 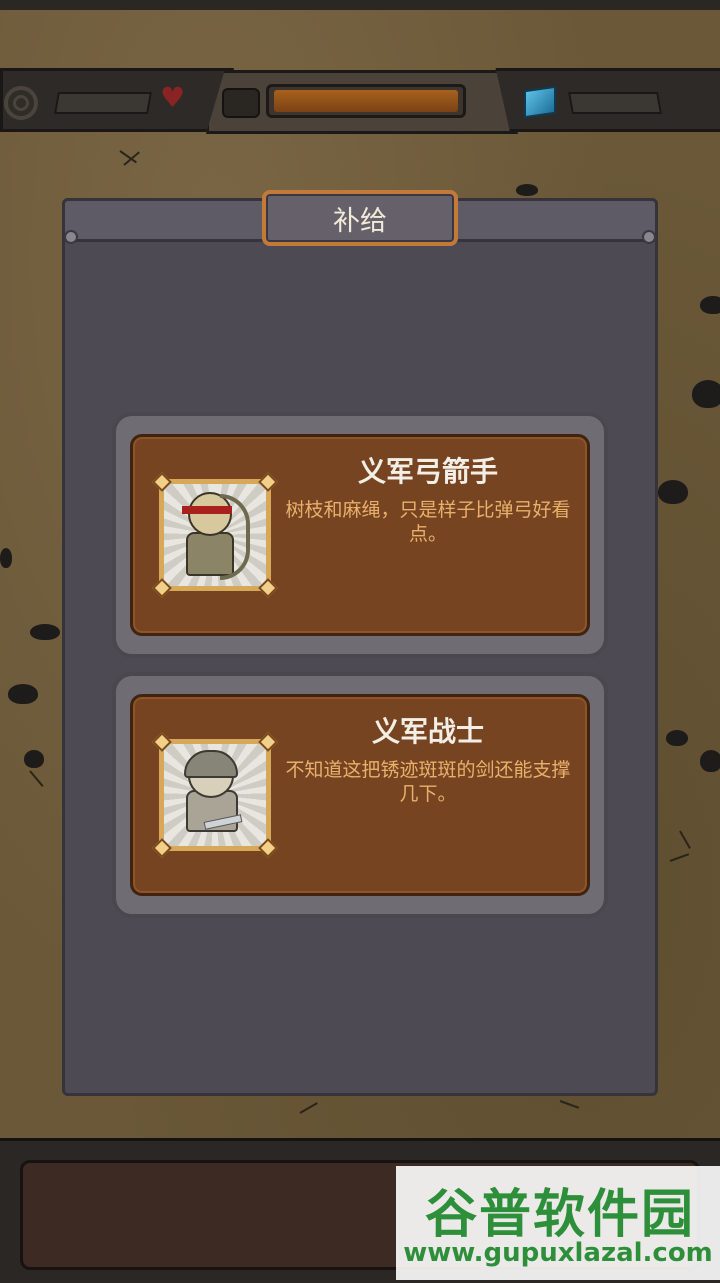 I want to click on gem-icon, so click(x=540, y=102).